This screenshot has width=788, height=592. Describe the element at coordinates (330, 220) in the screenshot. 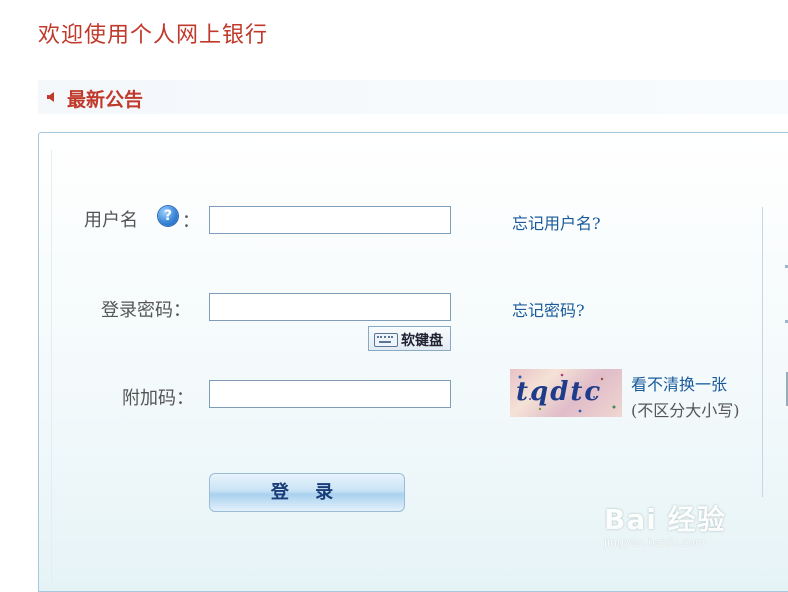

I see `username-input` at that location.